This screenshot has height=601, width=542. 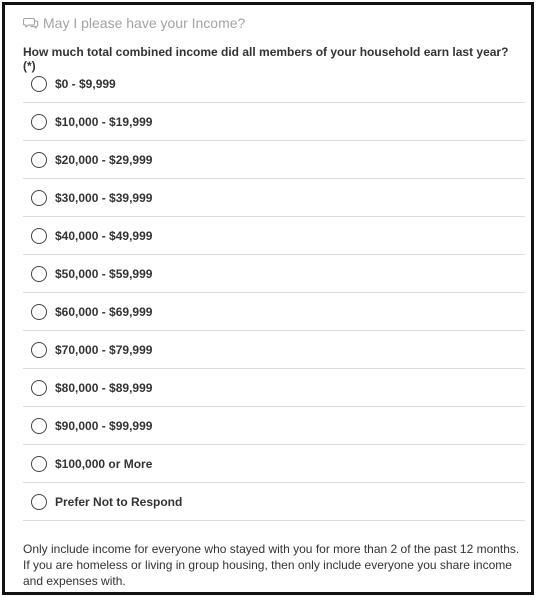 I want to click on option-label: $50,000 - $59,999, so click(x=104, y=273).